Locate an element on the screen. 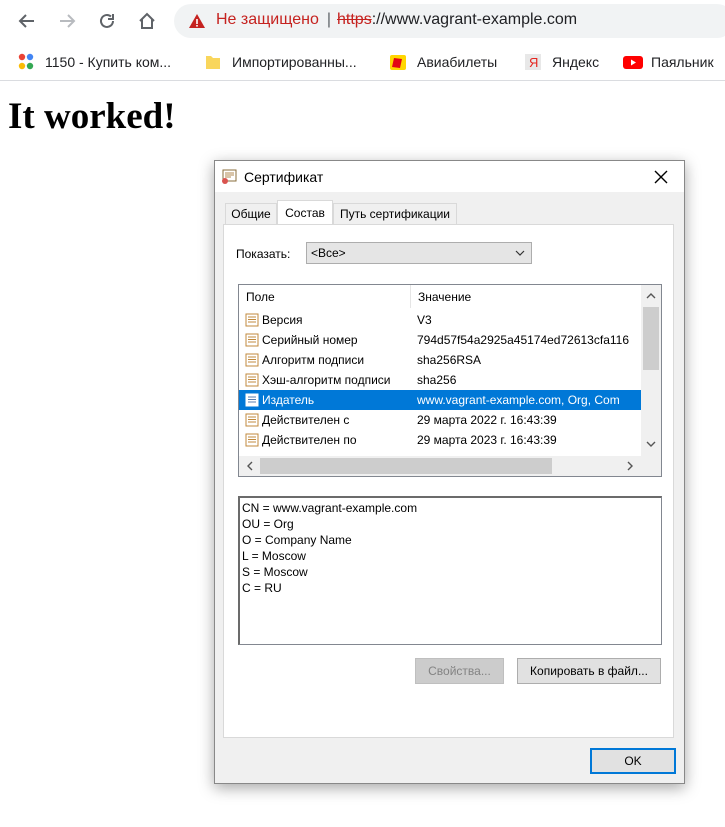 The width and height of the screenshot is (725, 827). show-label: Показать: is located at coordinates (263, 254).